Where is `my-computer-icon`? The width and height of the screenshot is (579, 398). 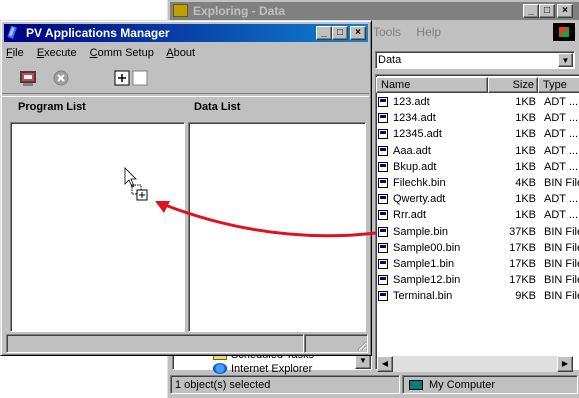
my-computer-icon is located at coordinates (416, 385).